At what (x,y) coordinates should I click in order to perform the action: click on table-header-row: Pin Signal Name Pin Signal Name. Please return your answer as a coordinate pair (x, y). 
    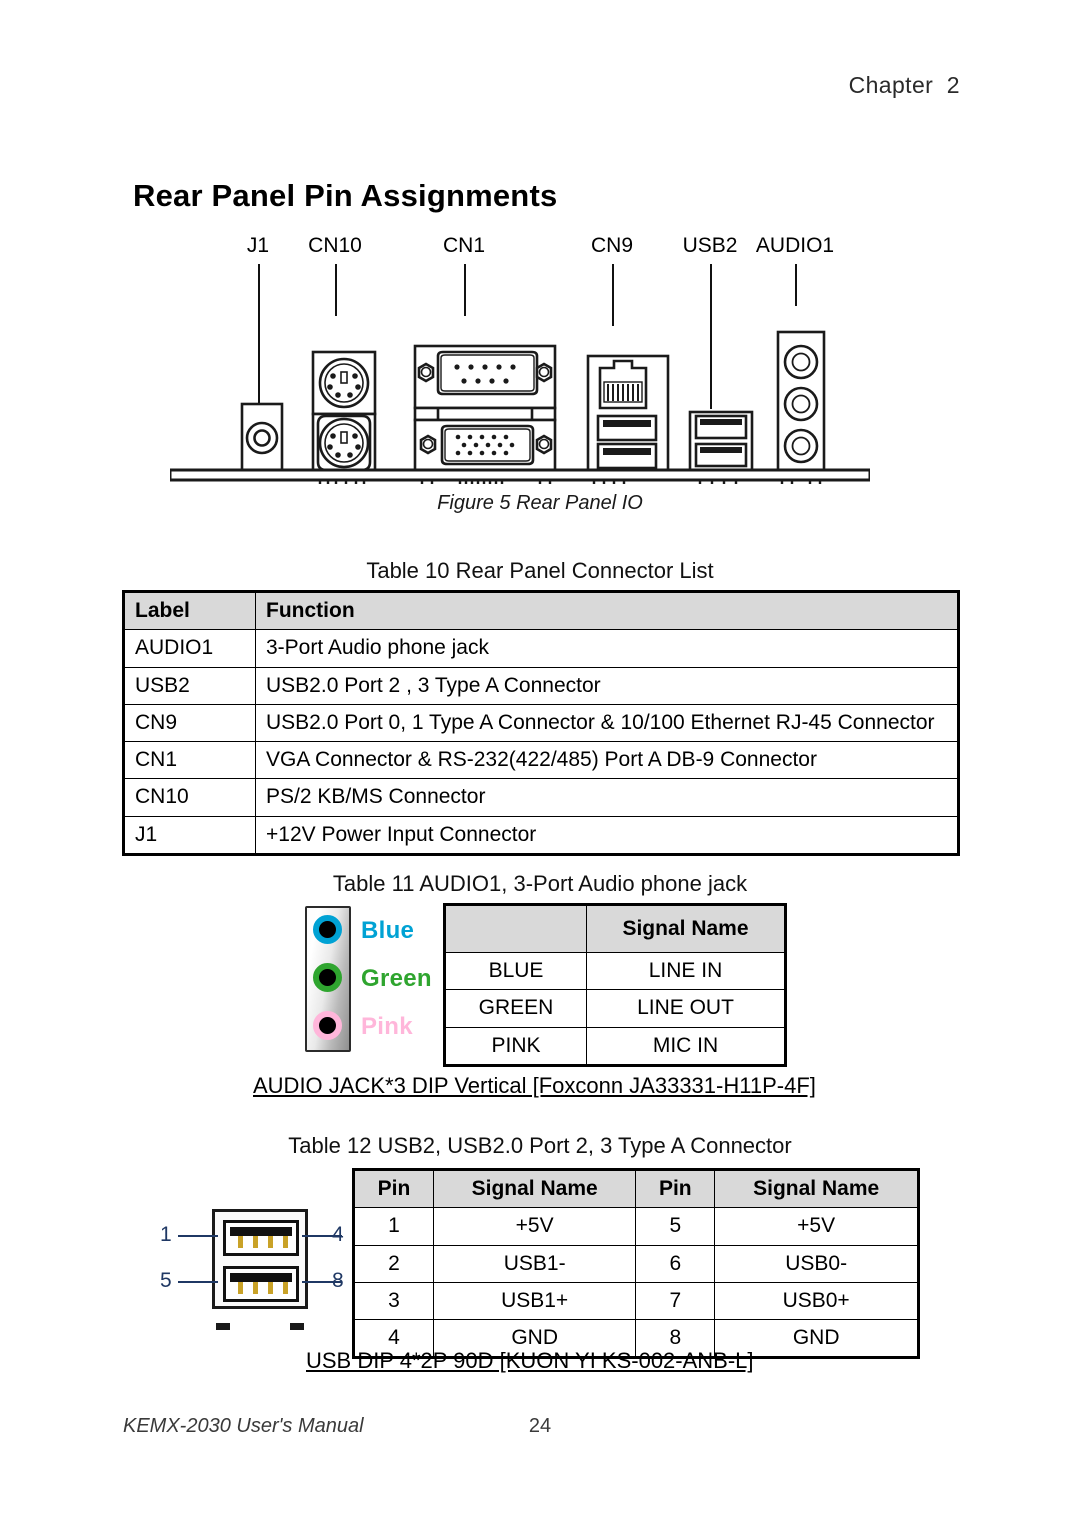
    Looking at the image, I should click on (636, 1188).